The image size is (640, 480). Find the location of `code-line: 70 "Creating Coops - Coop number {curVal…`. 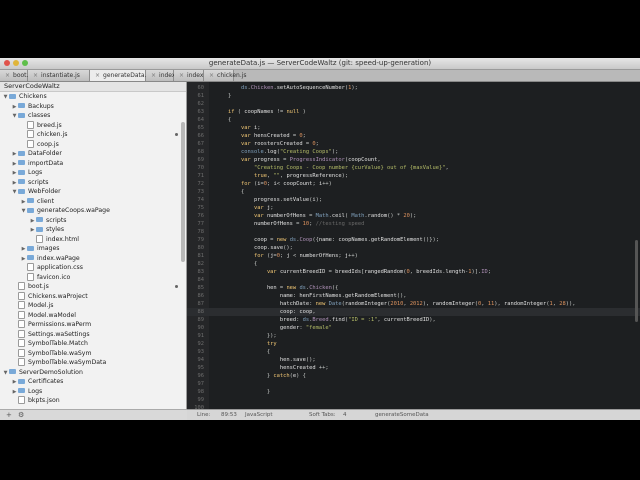

code-line: 70 "Creating Coops - Coop number {curVal… is located at coordinates (413, 168).